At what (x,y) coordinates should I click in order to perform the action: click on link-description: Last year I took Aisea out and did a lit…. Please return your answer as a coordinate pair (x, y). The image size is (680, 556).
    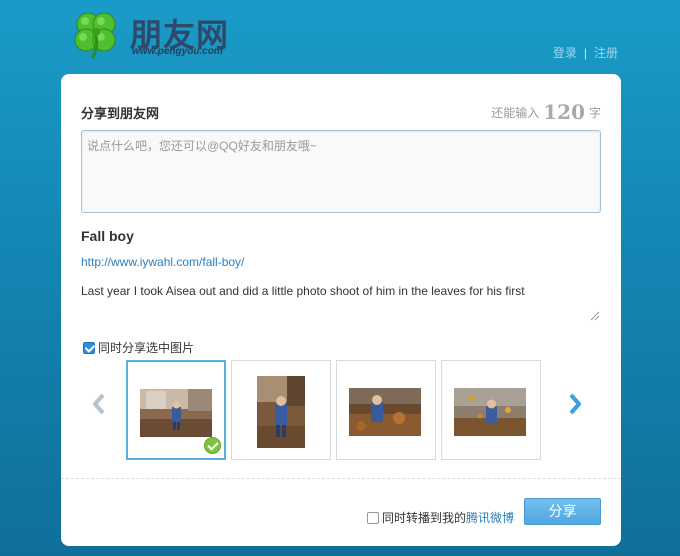
    Looking at the image, I should click on (303, 291).